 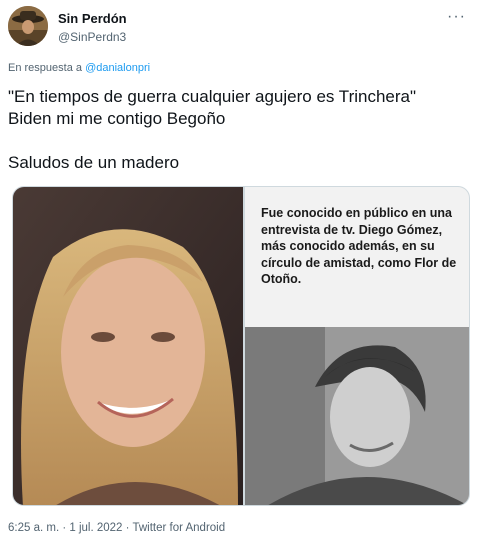 I want to click on avatar-image, so click(x=28, y=26).